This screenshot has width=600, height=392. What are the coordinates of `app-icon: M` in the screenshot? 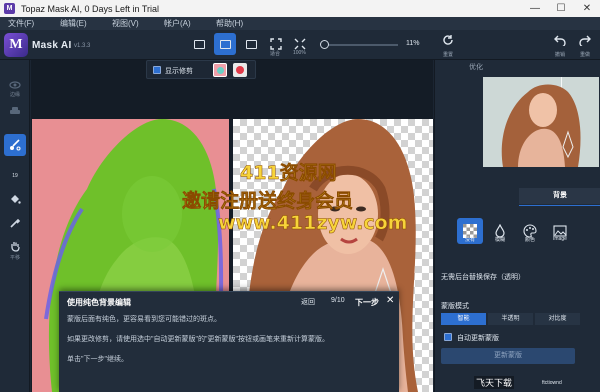 It's located at (9, 8).